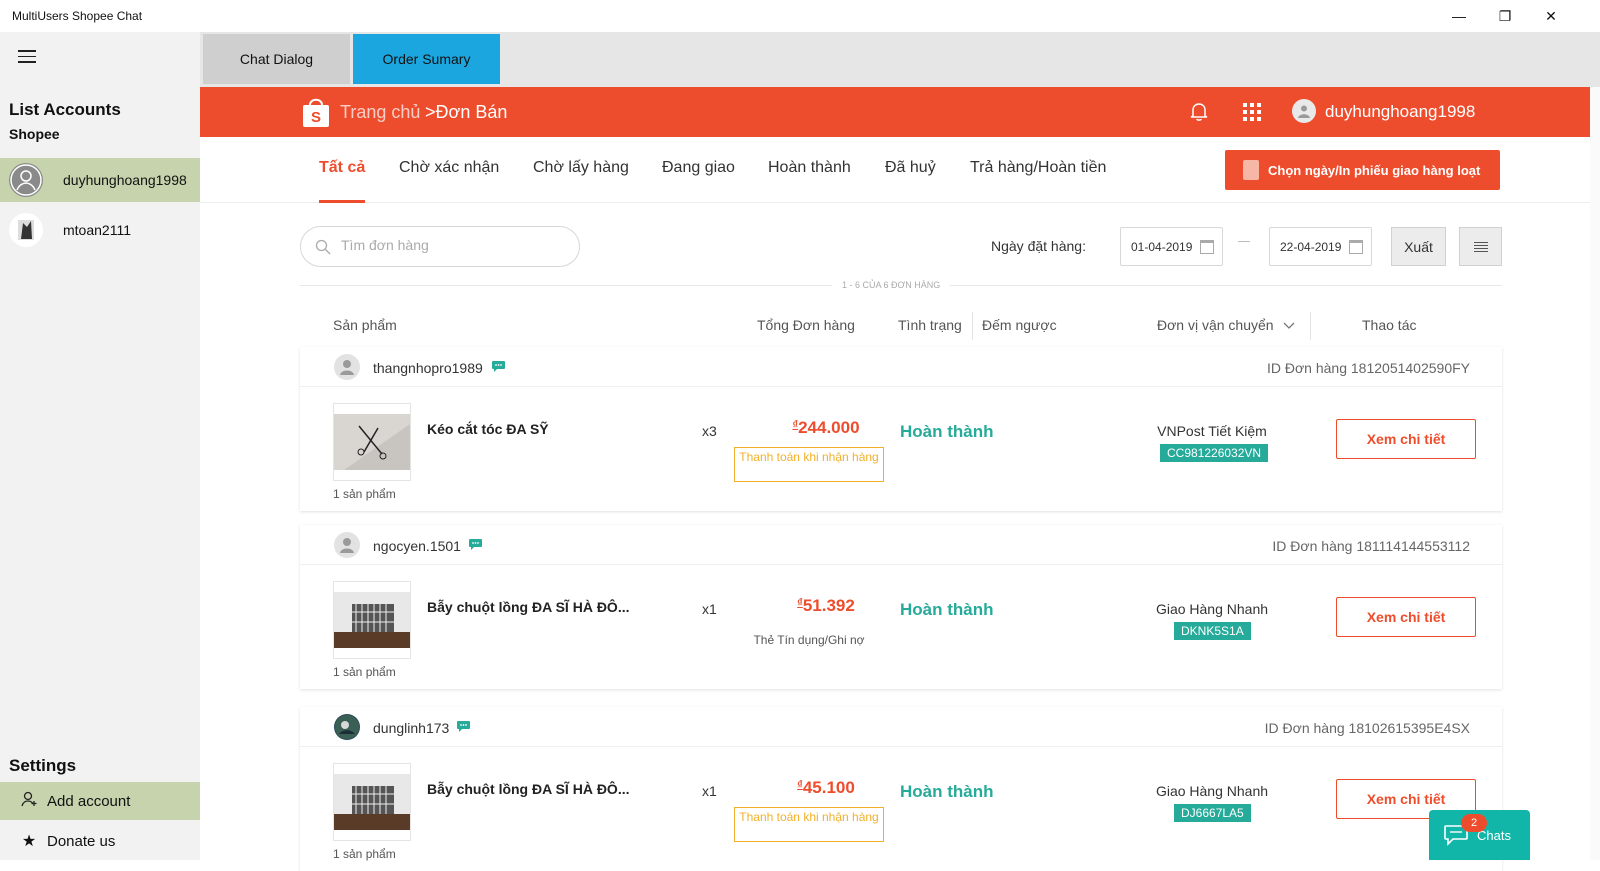  What do you see at coordinates (1212, 631) in the screenshot?
I see `tracking-number: DKNK5S1A` at bounding box center [1212, 631].